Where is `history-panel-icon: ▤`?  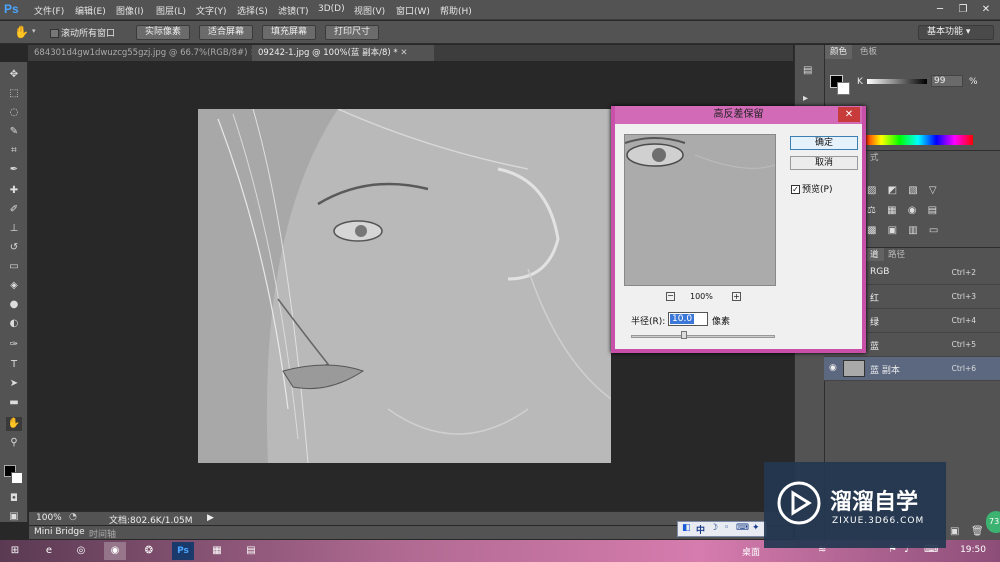 history-panel-icon: ▤ is located at coordinates (807, 70).